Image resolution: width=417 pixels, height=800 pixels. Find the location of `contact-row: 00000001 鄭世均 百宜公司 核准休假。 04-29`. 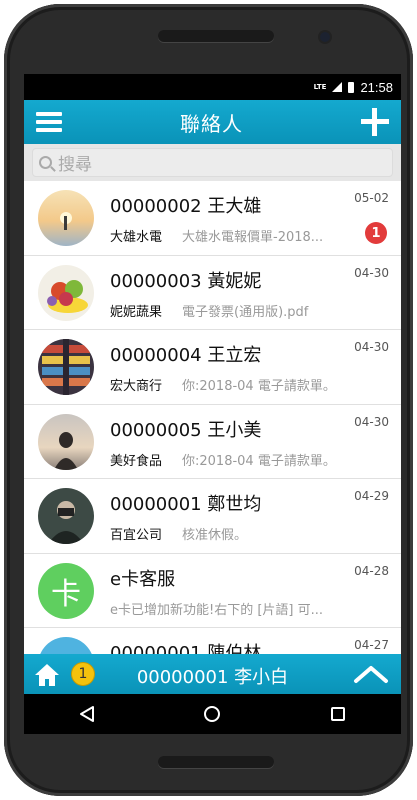

contact-row: 00000001 鄭世均 百宜公司 核准休假。 04-29 is located at coordinates (212, 516).